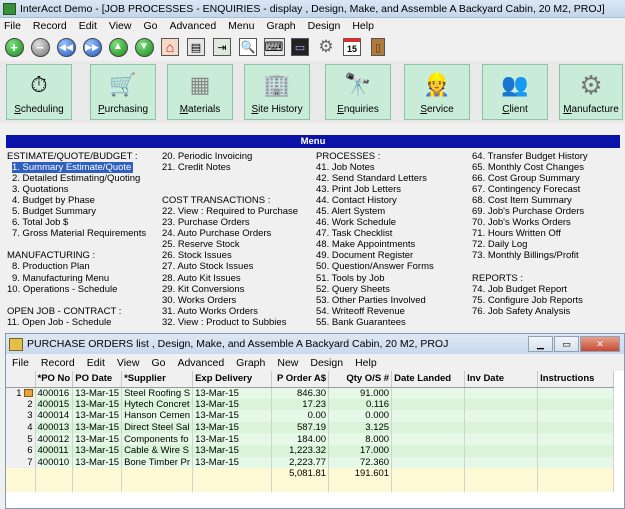  Describe the element at coordinates (230, 278) in the screenshot. I see `menu-item-auto-kit-issues: 28. Auto Kit Issues` at that location.